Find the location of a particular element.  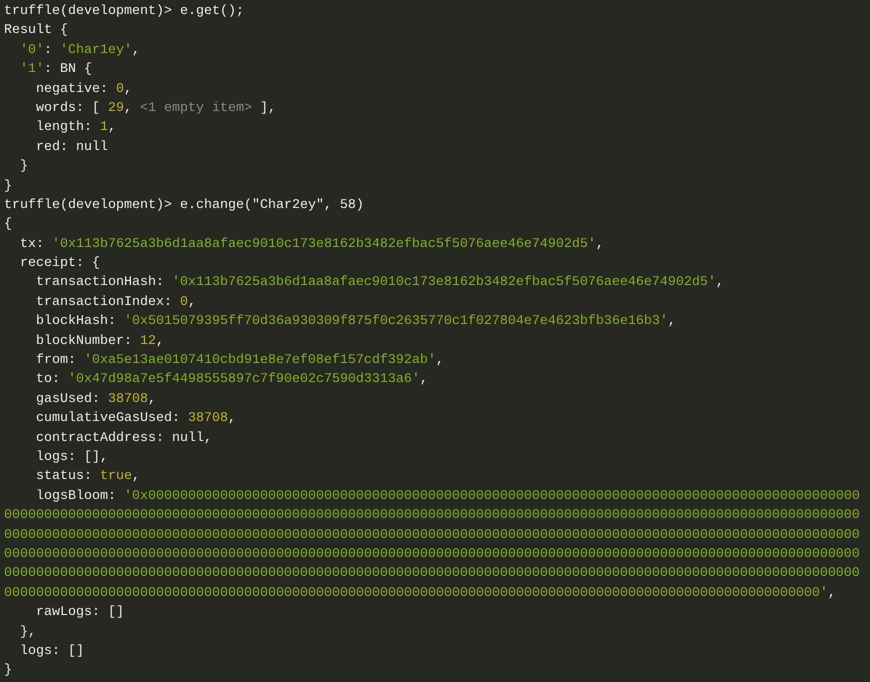

console-line: rawLogs: [] is located at coordinates (79, 613).